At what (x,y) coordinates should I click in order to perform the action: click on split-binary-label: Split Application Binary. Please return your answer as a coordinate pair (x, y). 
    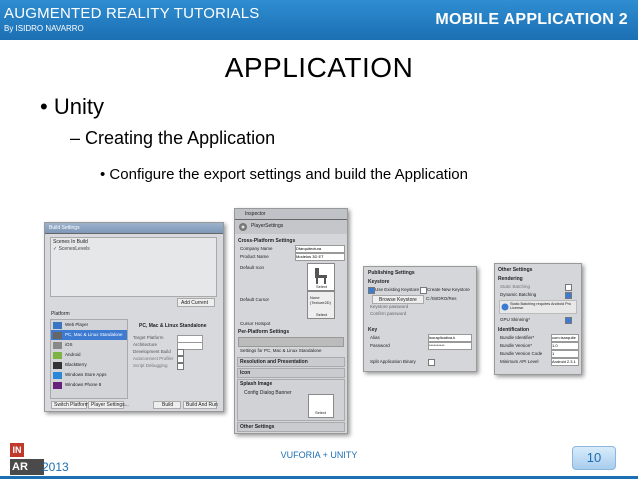
    Looking at the image, I should click on (393, 361).